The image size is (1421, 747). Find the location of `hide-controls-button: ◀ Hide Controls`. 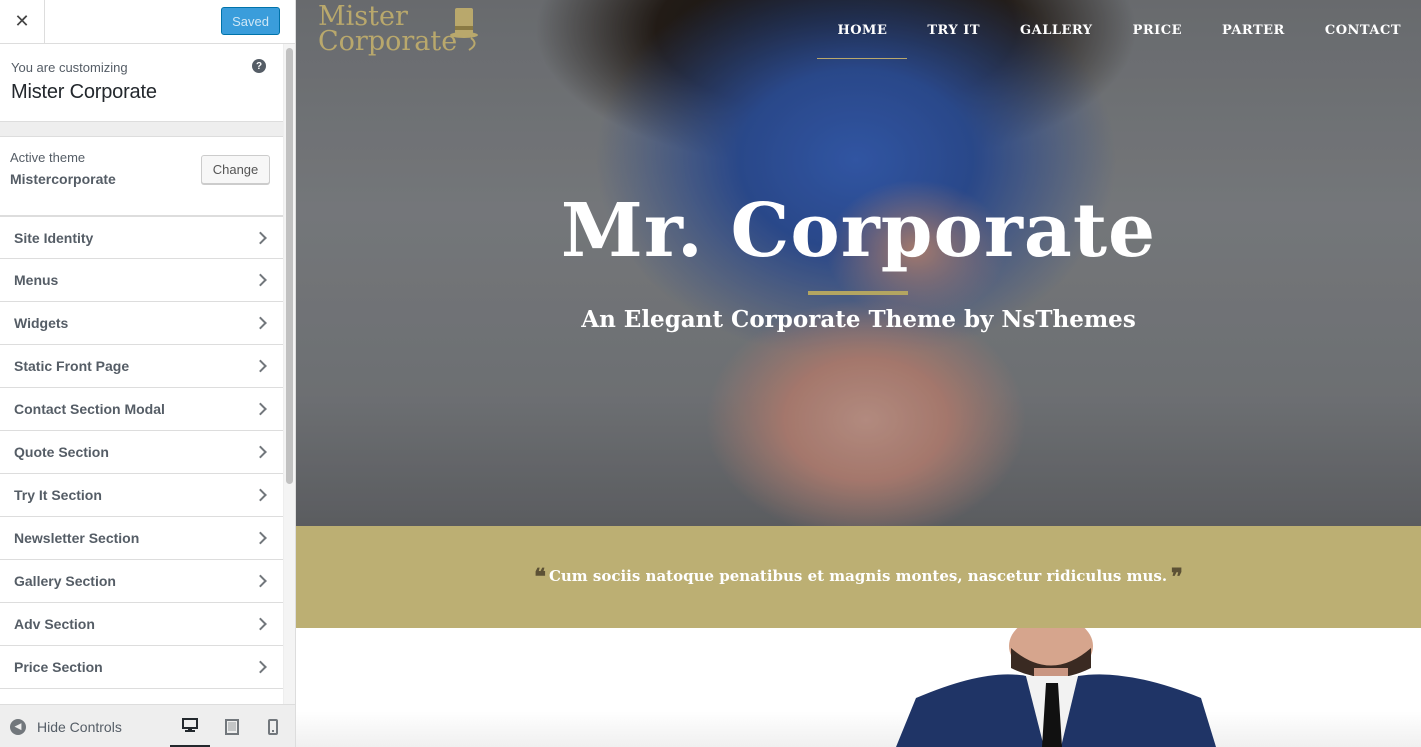

hide-controls-button: ◀ Hide Controls is located at coordinates (66, 726).